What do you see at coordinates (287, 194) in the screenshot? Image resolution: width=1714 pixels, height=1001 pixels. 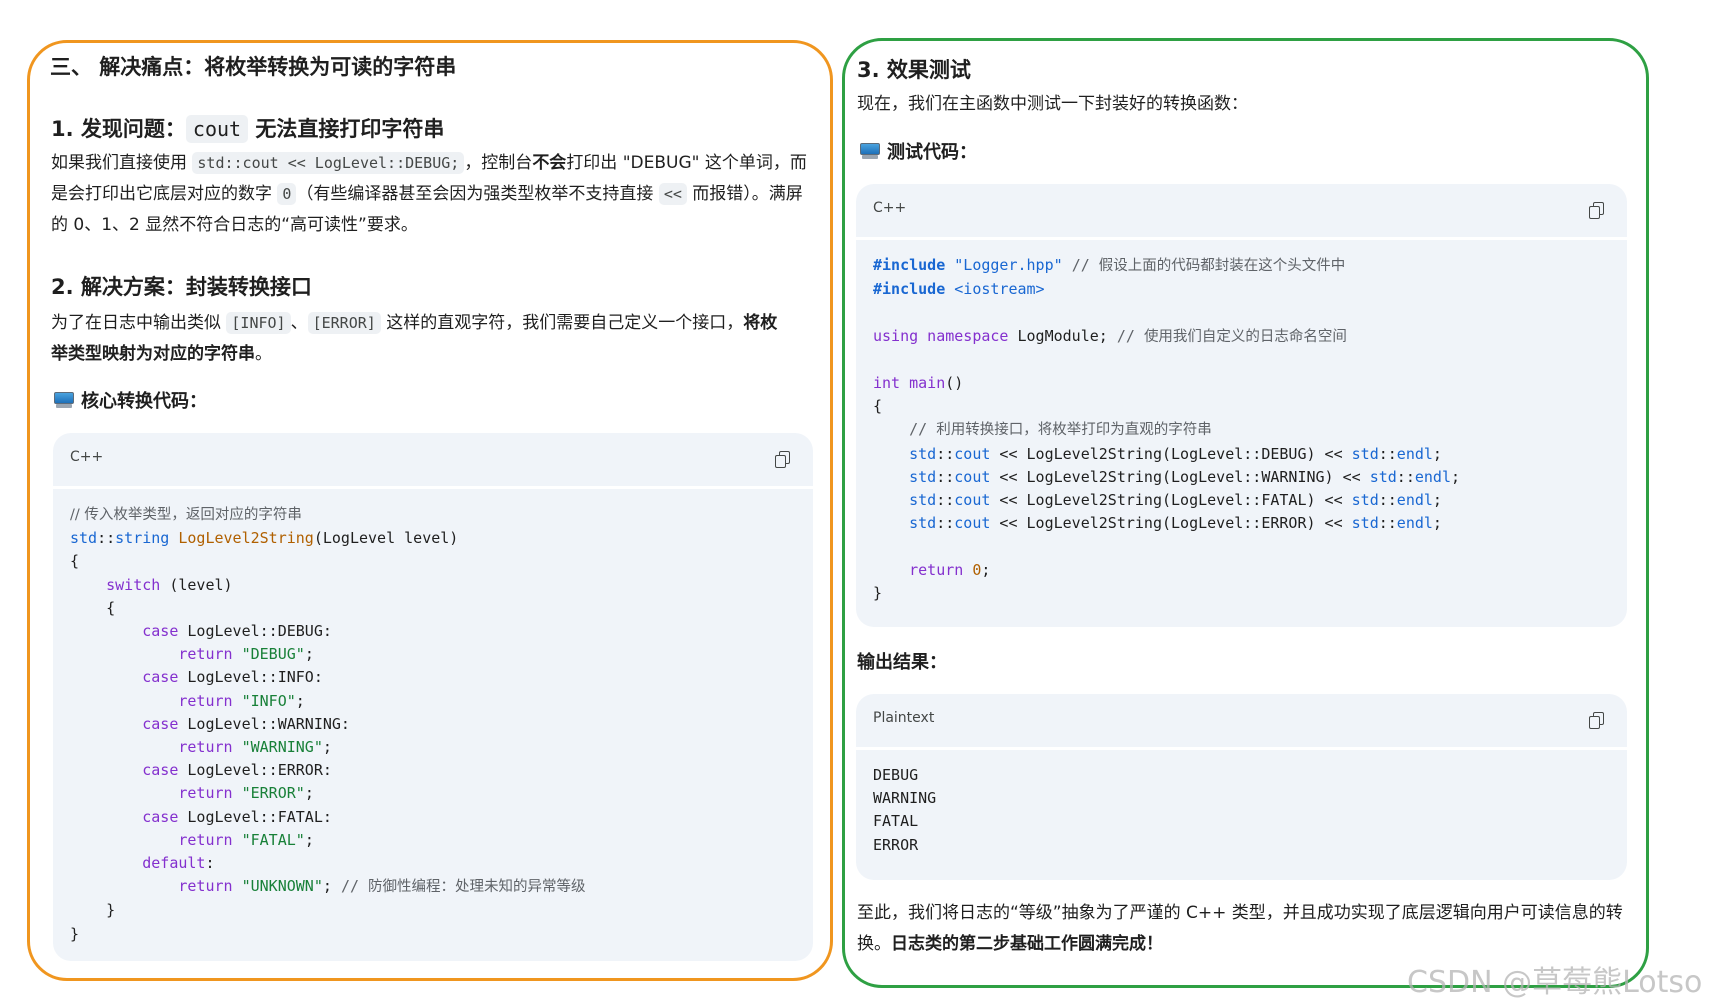 I see `para1-code-2: 0` at bounding box center [287, 194].